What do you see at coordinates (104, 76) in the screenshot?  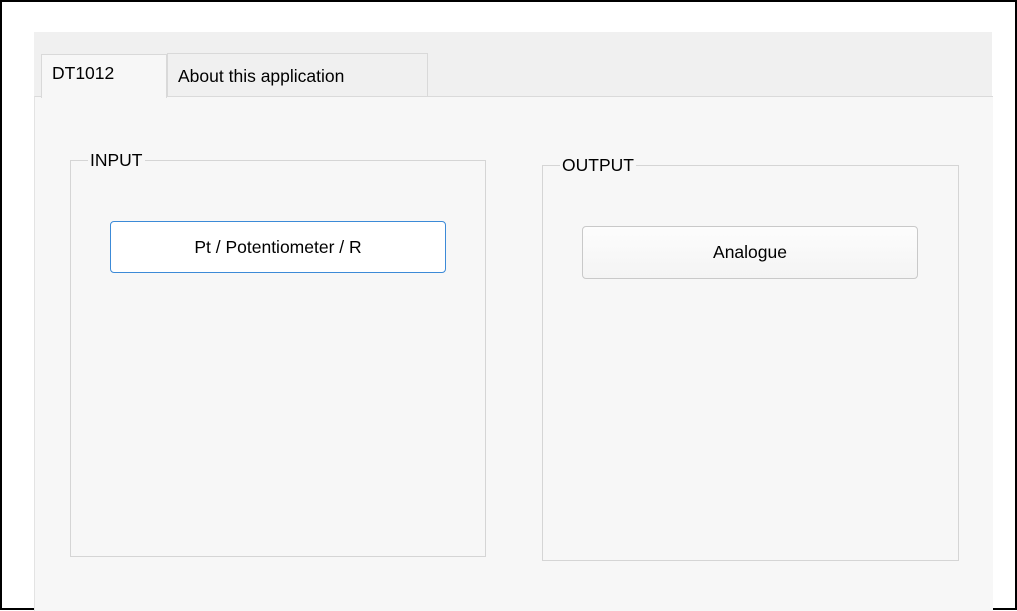 I see `tab-dt1012: DT1012` at bounding box center [104, 76].